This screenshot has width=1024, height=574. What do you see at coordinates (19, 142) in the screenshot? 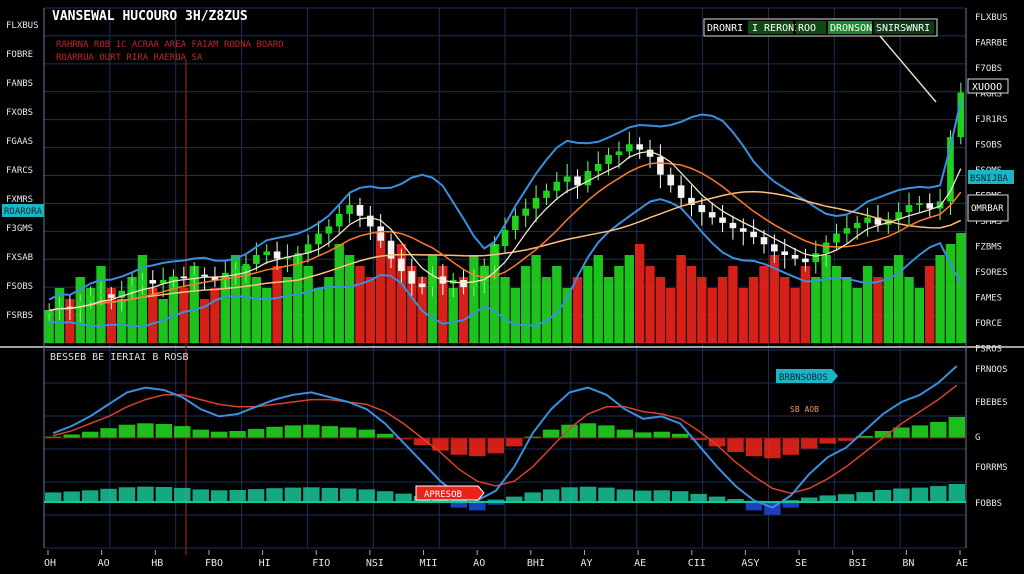
I see `y-tick-label-left: FGAAS` at bounding box center [19, 142].